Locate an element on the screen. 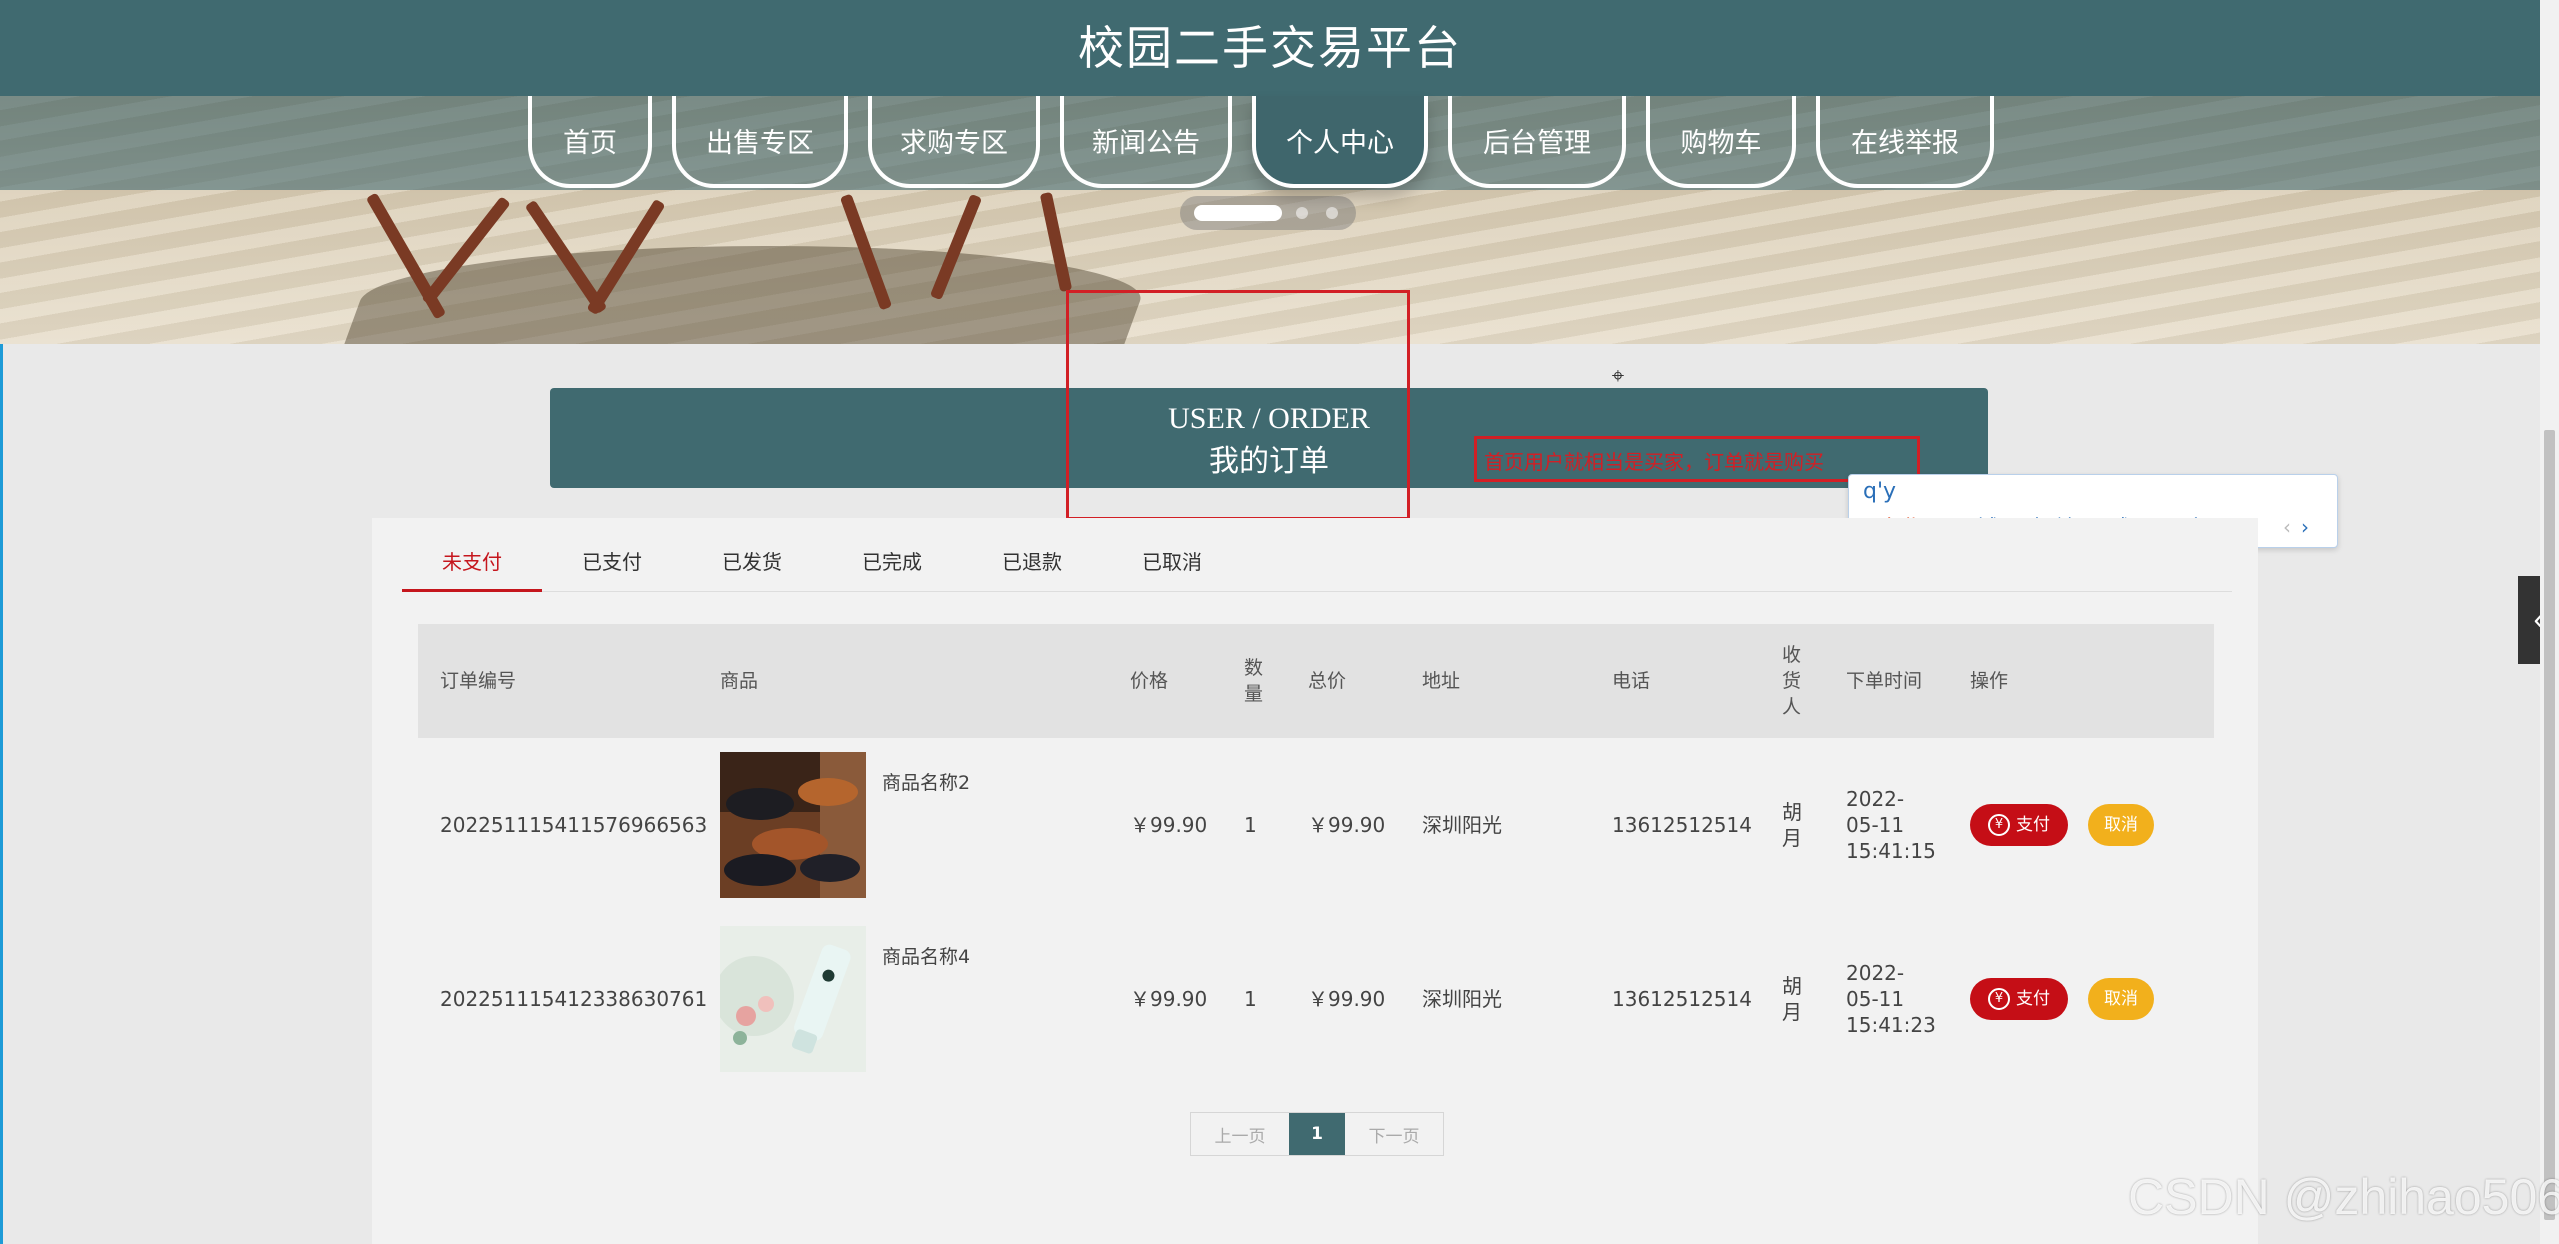  ime-prev-icon: ‹ is located at coordinates (2287, 527).